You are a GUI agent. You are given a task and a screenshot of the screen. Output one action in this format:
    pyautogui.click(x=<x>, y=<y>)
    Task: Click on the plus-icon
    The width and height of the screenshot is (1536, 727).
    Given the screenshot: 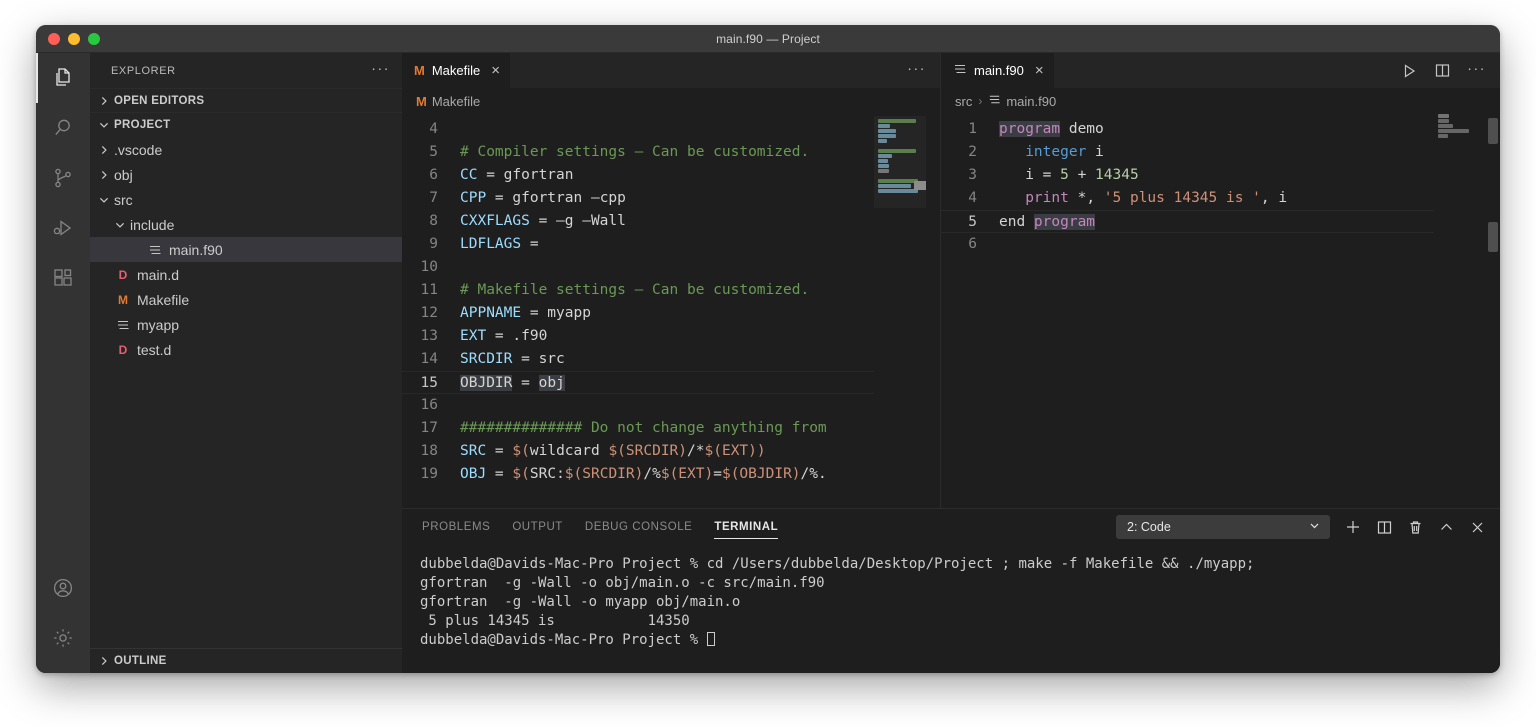 What is the action you would take?
    pyautogui.click(x=1353, y=527)
    